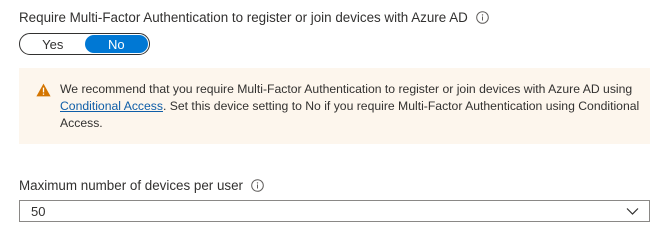 This screenshot has height=243, width=660. I want to click on max-devices-label-row: Maximum number of devices per user, so click(141, 185).